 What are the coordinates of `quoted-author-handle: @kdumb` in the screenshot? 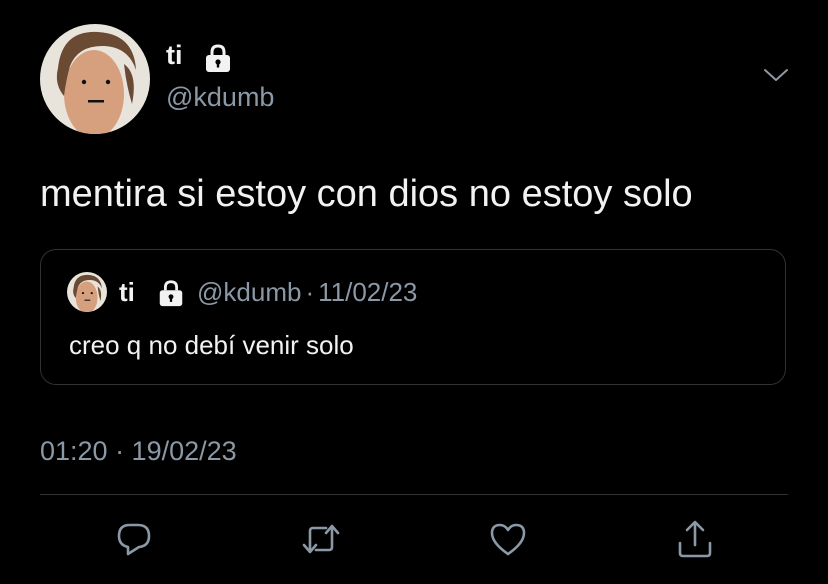 It's located at (249, 292).